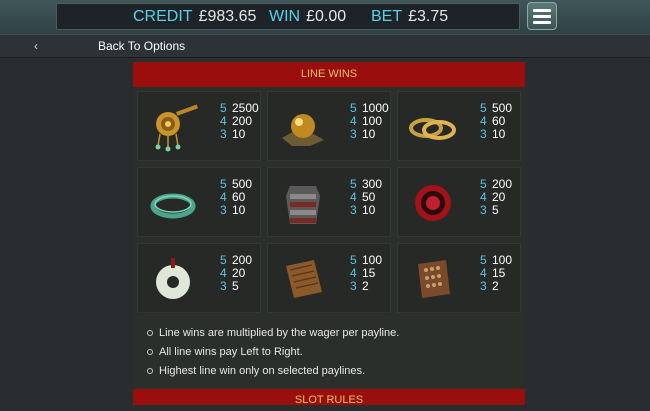 The image size is (650, 411). I want to click on symbol-cell: 5 2500 4 200 3 10, so click(199, 126).